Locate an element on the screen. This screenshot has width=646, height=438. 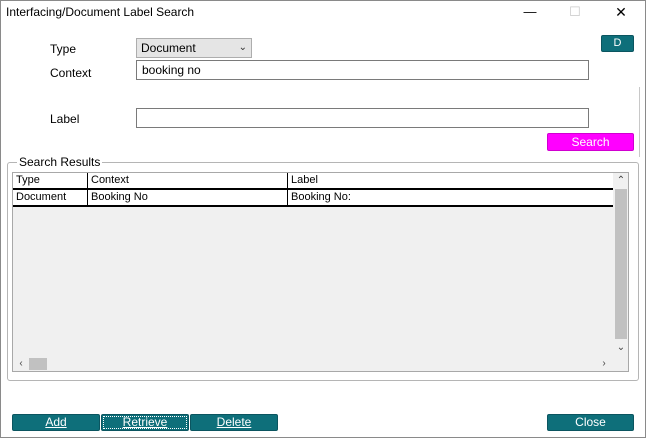
search-results-title: Search Results is located at coordinates (60, 162).